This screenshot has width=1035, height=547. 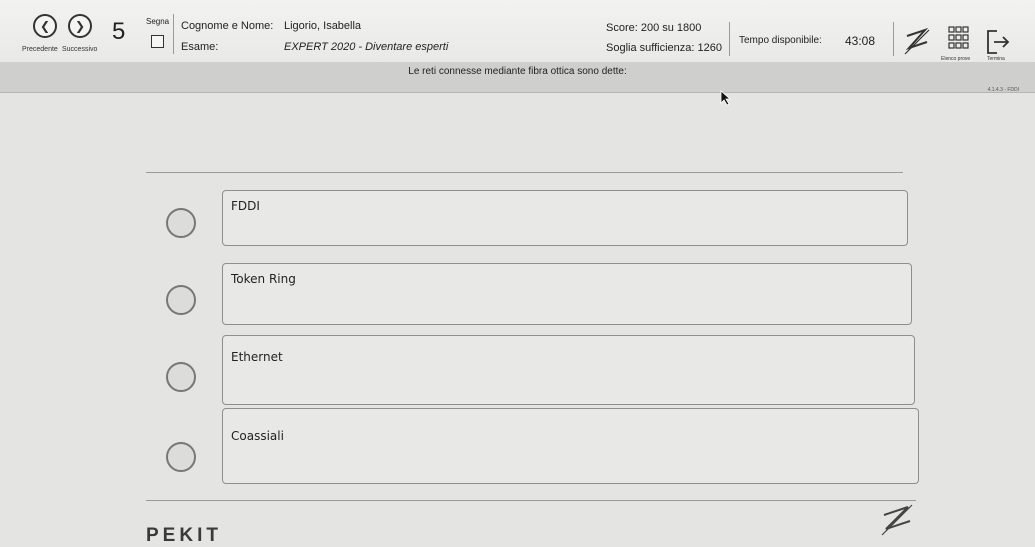 I want to click on threshold-text: Soglia sufficienza: 1260, so click(x=664, y=48).